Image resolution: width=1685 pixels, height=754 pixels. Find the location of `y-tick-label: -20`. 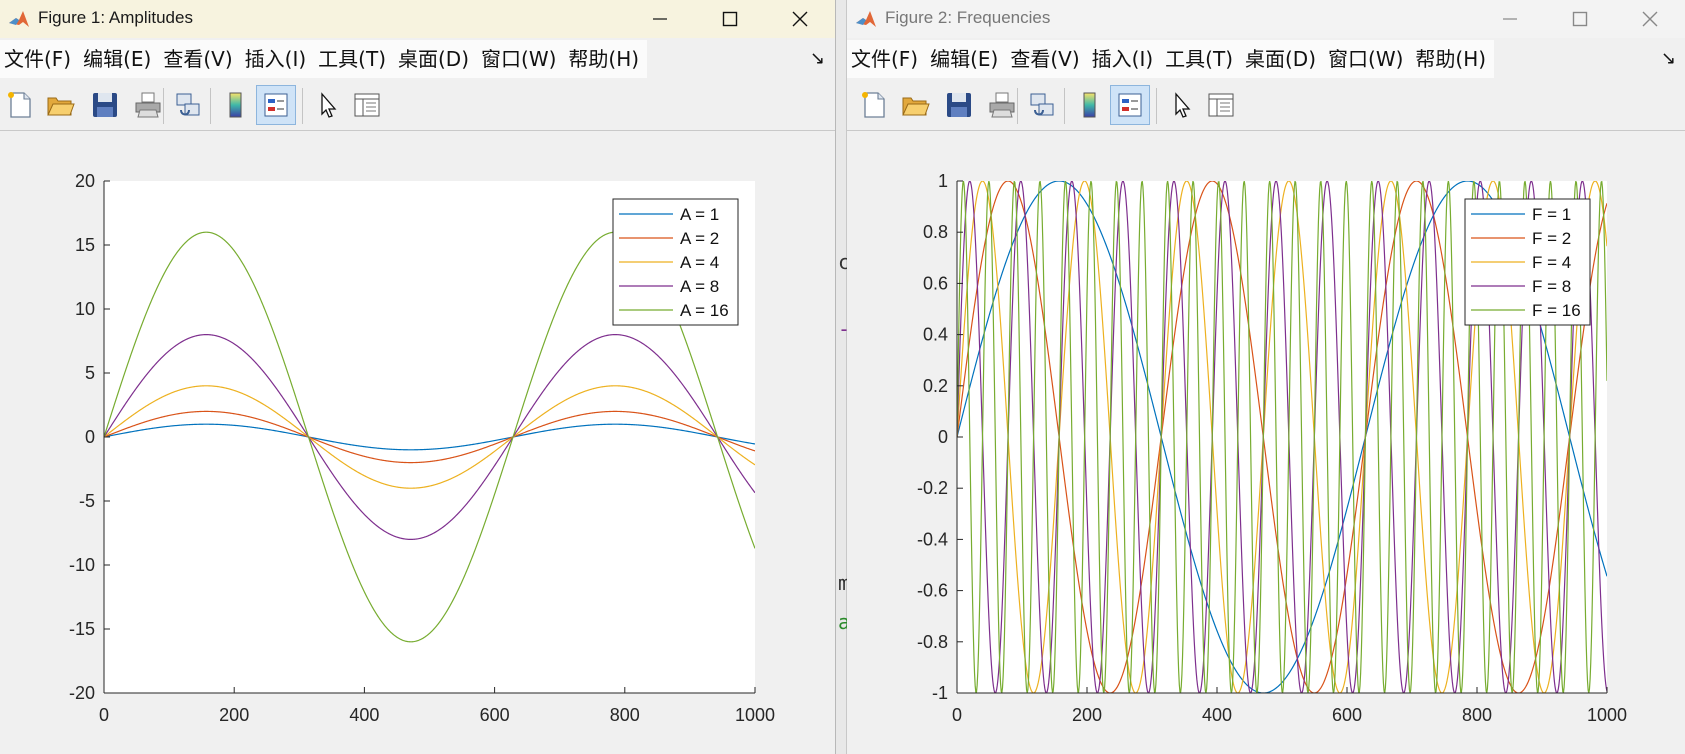

y-tick-label: -20 is located at coordinates (82, 693).